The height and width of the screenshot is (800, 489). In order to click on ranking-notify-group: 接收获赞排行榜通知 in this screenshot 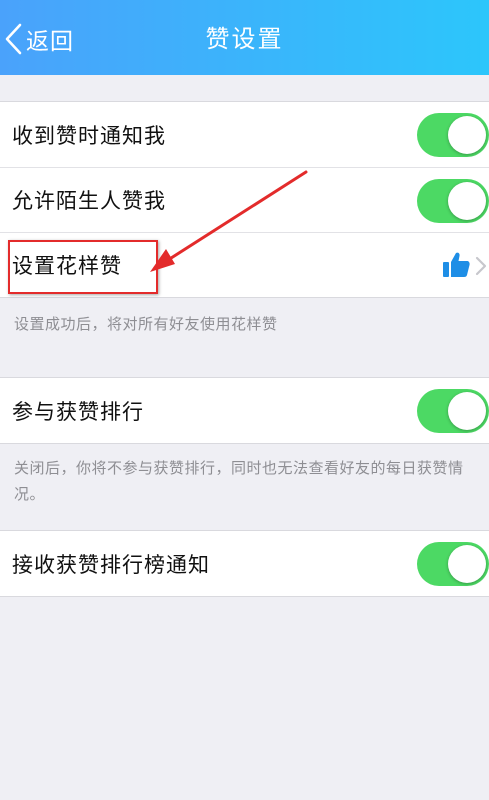, I will do `click(244, 563)`.